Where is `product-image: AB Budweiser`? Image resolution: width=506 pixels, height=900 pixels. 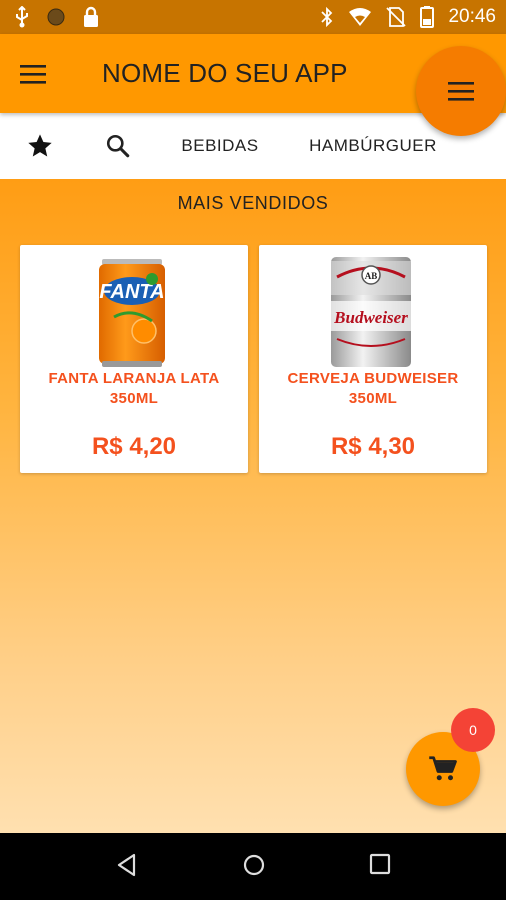
product-image: AB Budweiser is located at coordinates (371, 313).